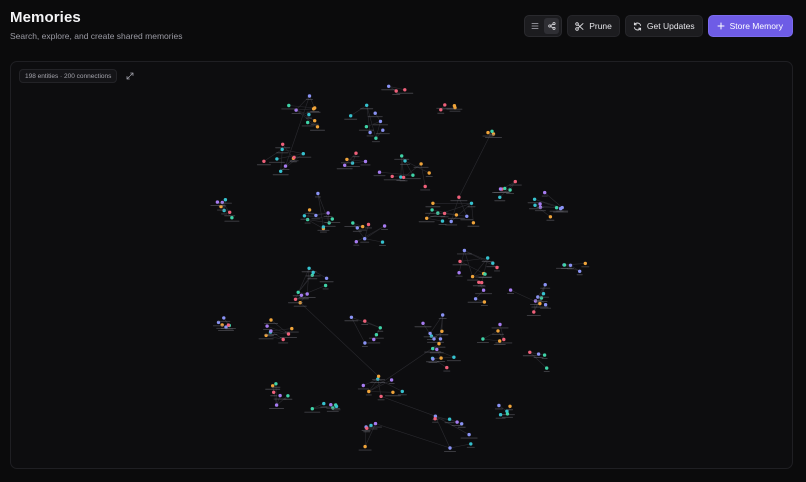 This screenshot has width=806, height=482. I want to click on list-view-button, so click(534, 26).